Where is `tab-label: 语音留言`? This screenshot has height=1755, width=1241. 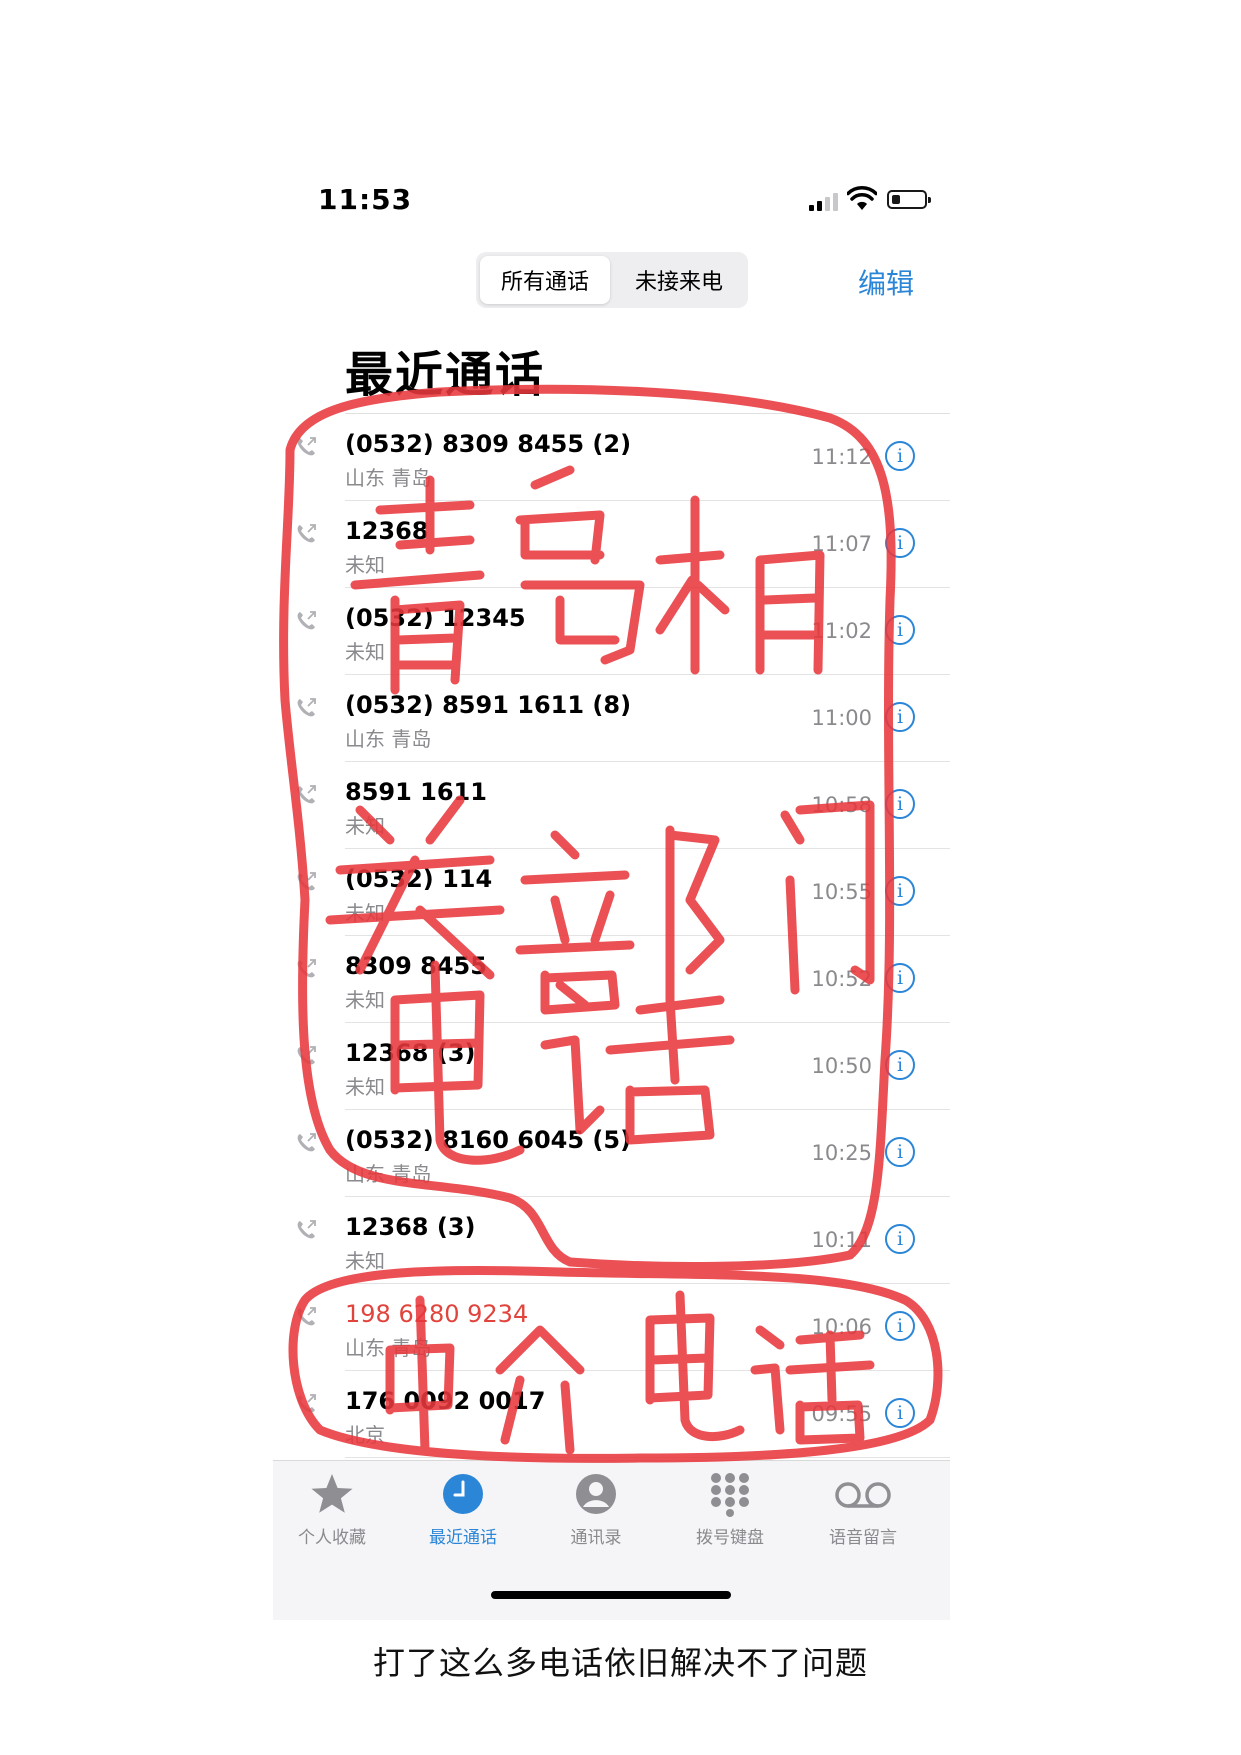
tab-label: 语音留言 is located at coordinates (863, 1538).